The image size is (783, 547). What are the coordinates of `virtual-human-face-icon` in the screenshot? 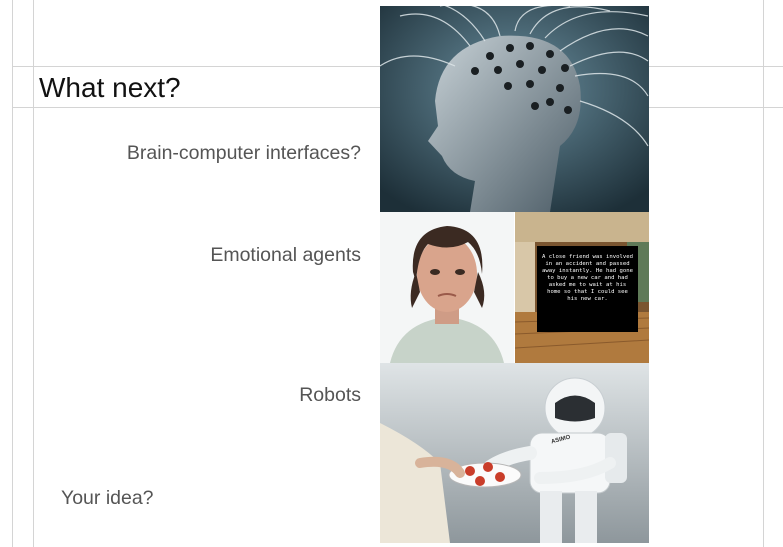 It's located at (447, 287).